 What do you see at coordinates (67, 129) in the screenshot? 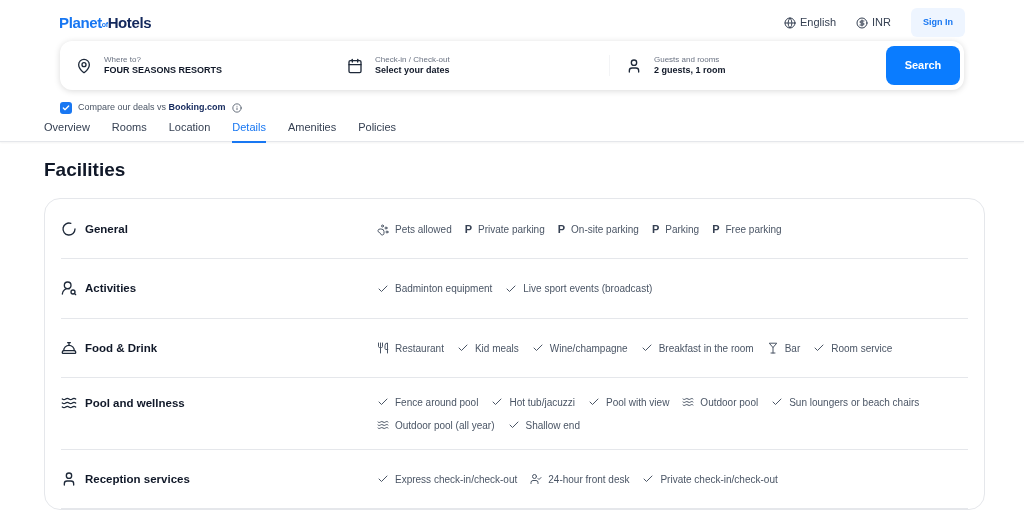
I see `section-tab: Overview` at bounding box center [67, 129].